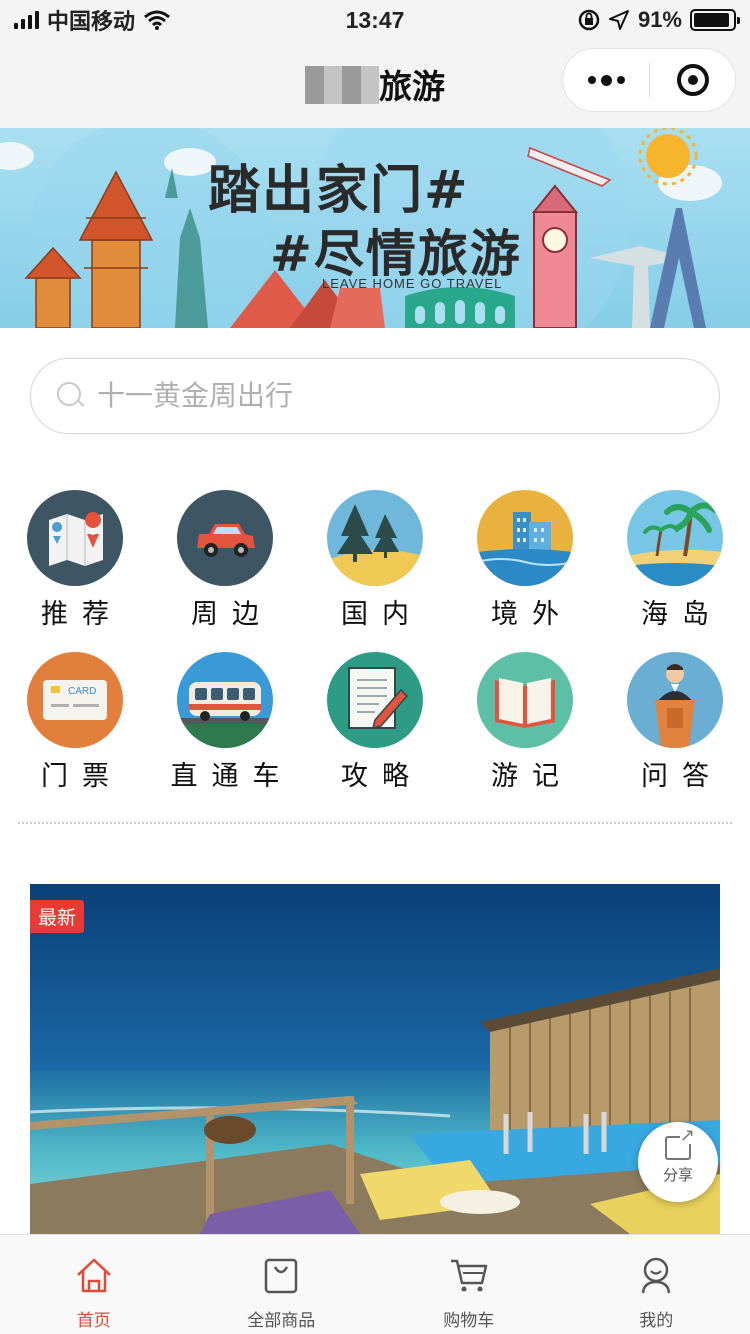 This screenshot has height=1334, width=750. I want to click on tab-cart: 购物车, so click(469, 1284).